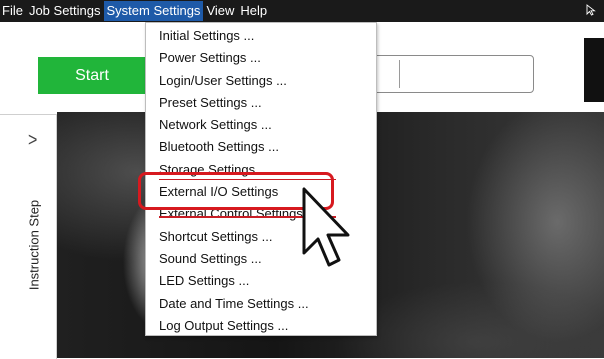  What do you see at coordinates (32, 141) in the screenshot?
I see `chevron-right-icon: >` at bounding box center [32, 141].